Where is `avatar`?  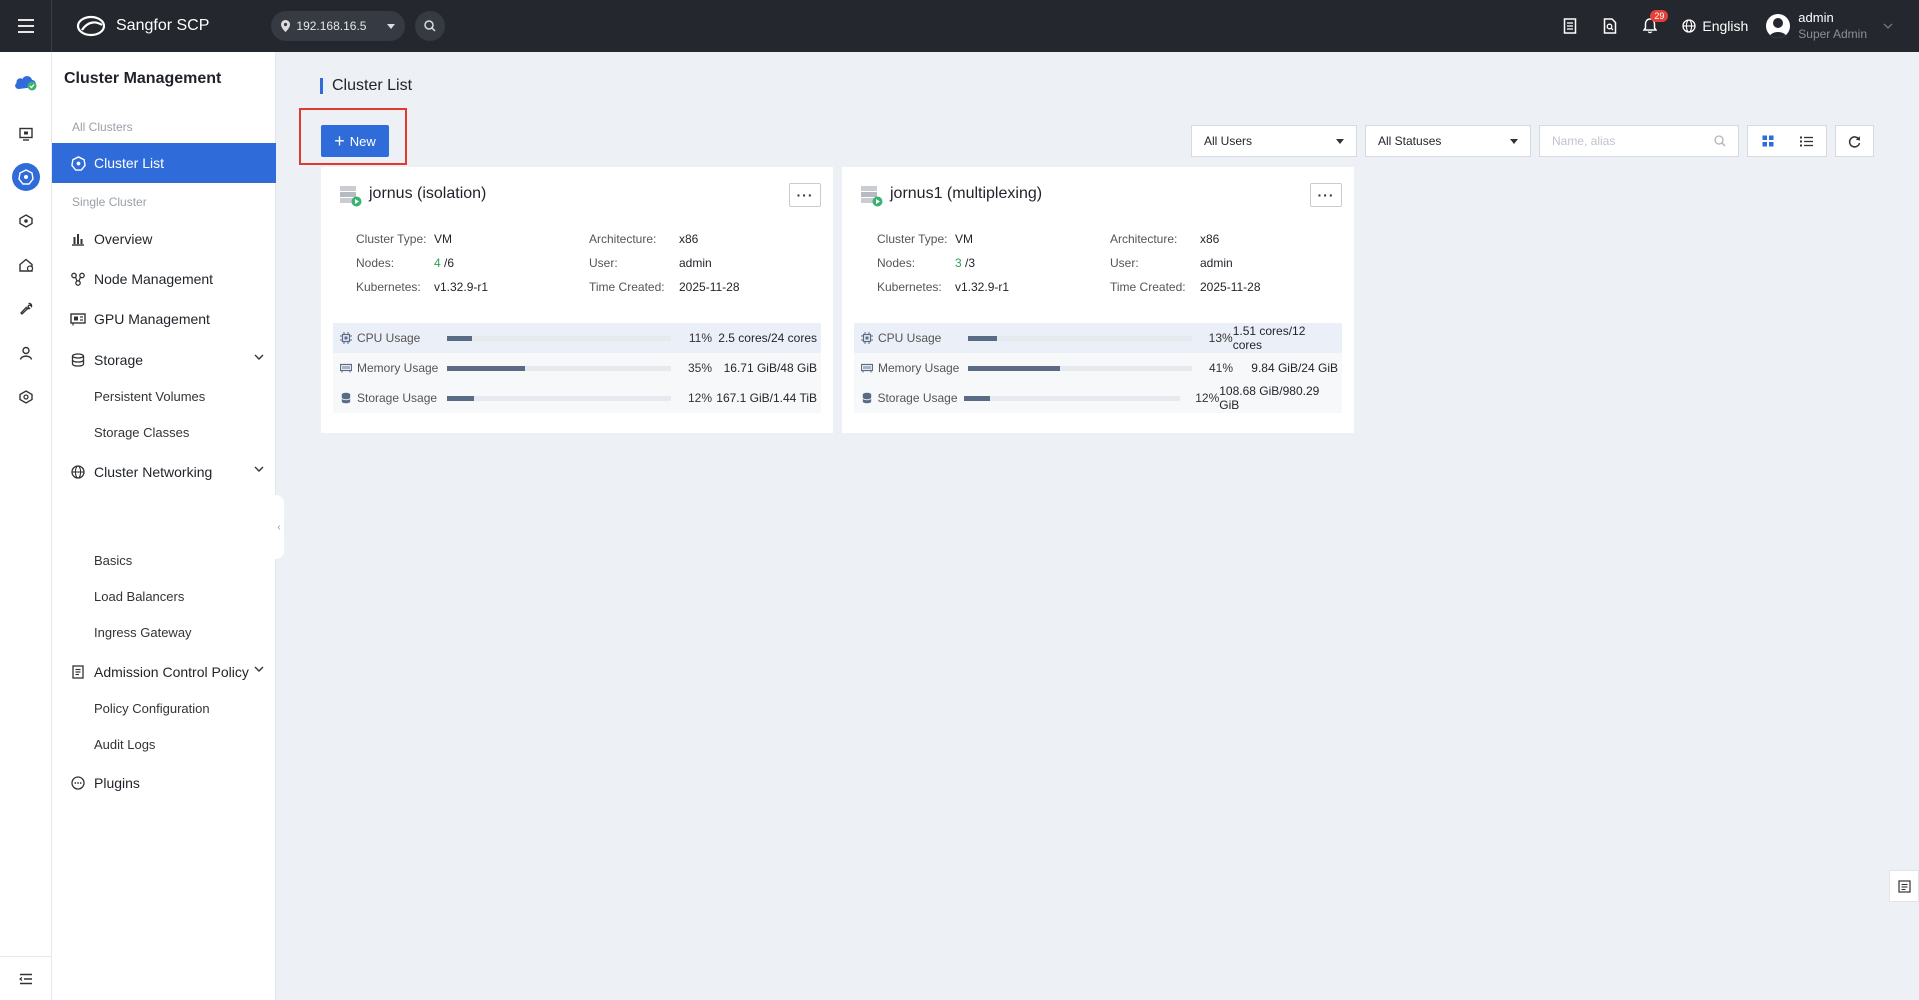 avatar is located at coordinates (1778, 26).